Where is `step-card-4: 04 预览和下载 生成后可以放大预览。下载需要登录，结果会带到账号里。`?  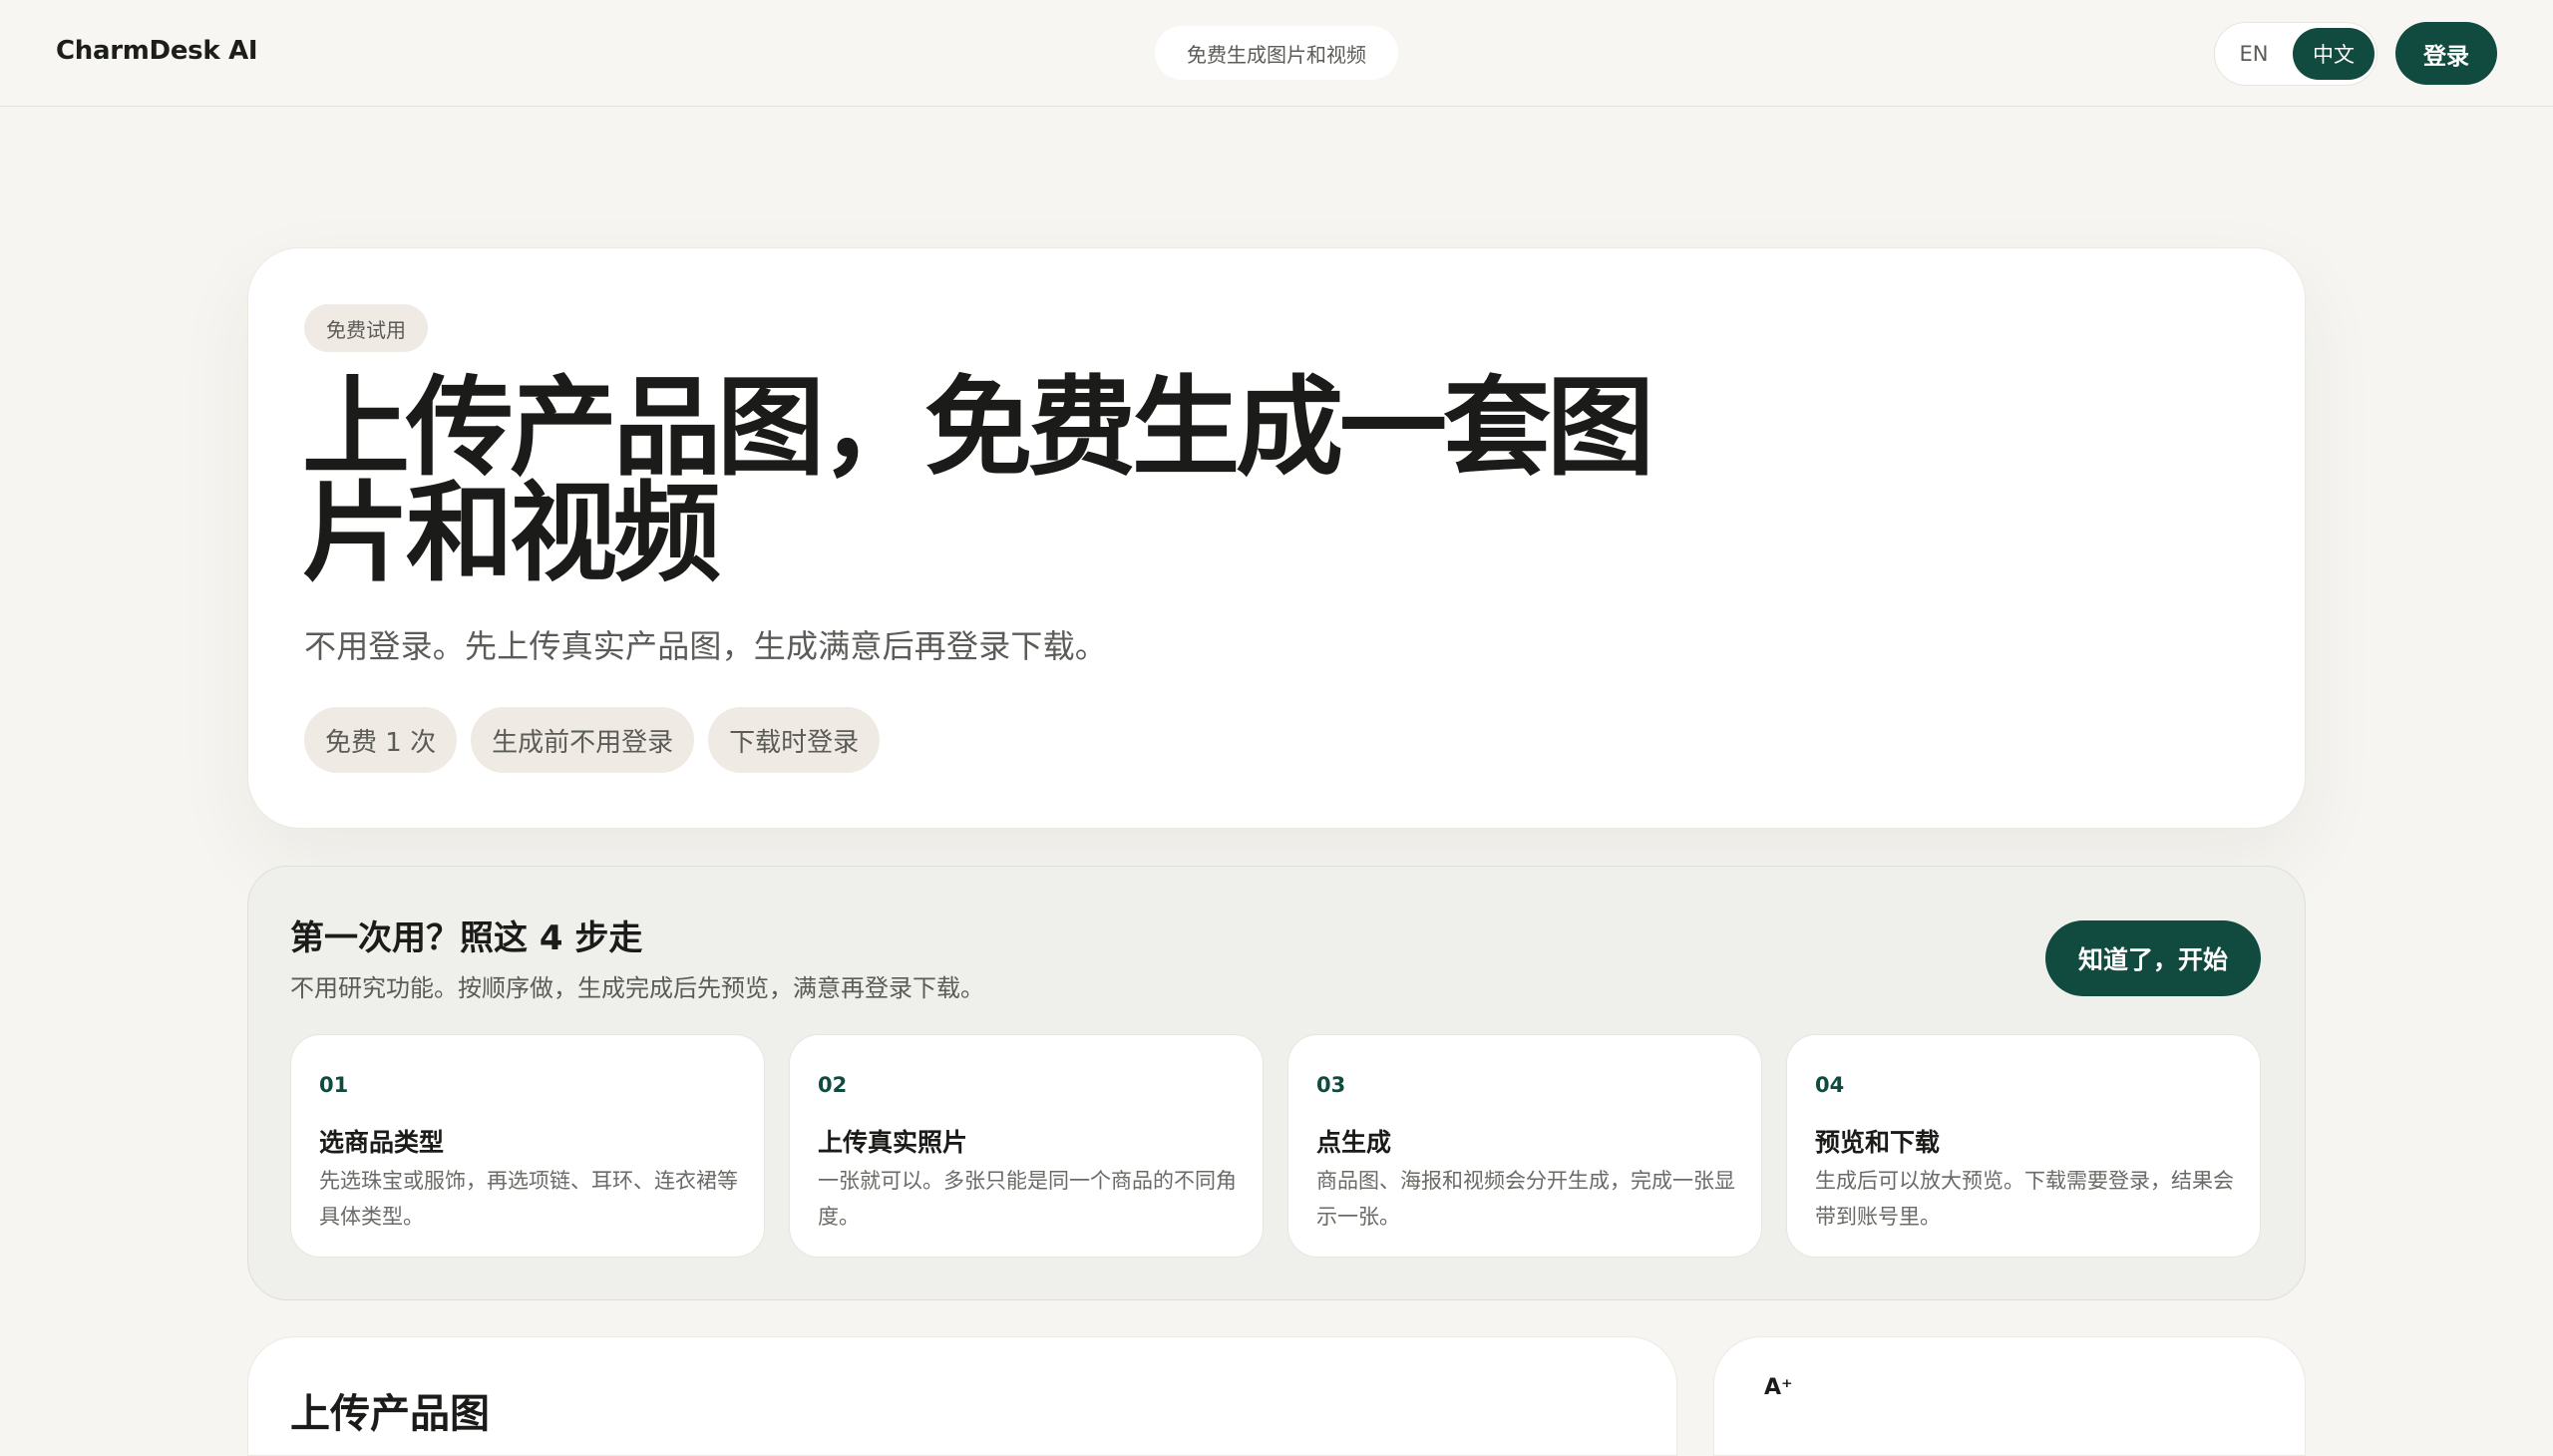
step-card-4: 04 预览和下载 生成后可以放大预览。下载需要登录，结果会带到账号里。 is located at coordinates (2024, 1146).